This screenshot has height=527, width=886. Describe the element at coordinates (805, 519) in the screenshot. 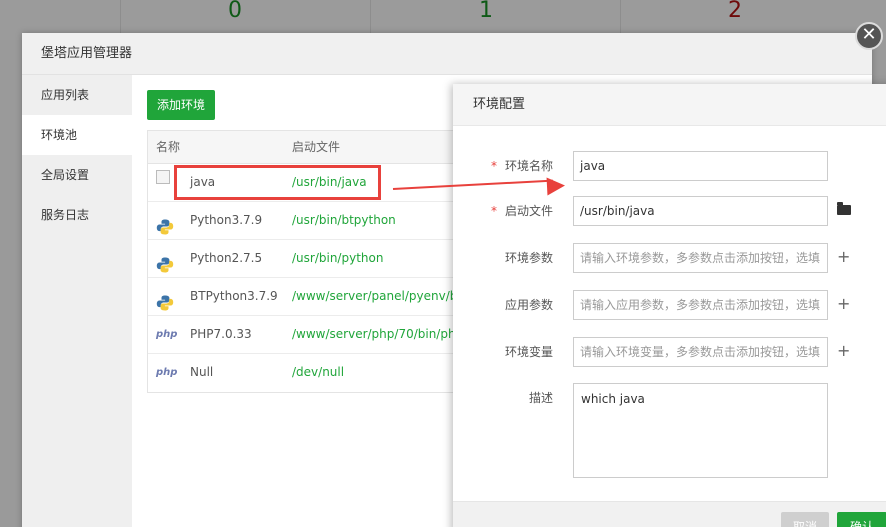

I see `cancel-button: 取消` at that location.